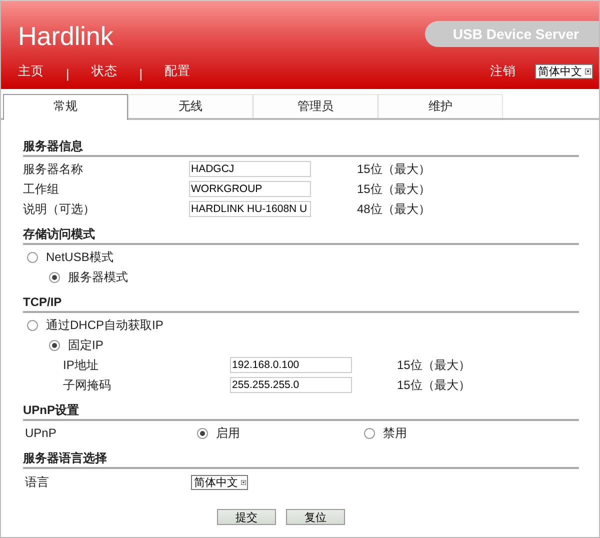  Describe the element at coordinates (503, 71) in the screenshot. I see `logout-link: 注销` at that location.